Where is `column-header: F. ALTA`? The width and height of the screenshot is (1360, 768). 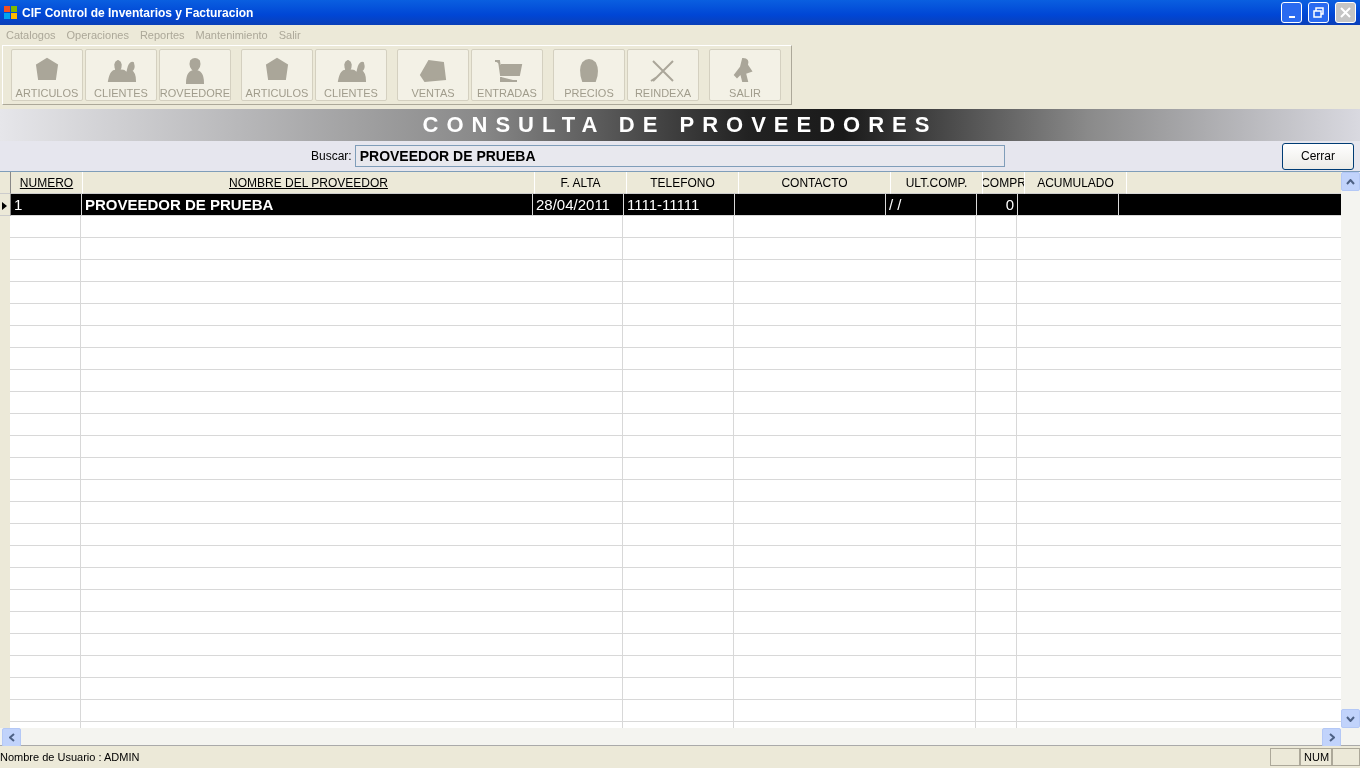 column-header: F. ALTA is located at coordinates (581, 183).